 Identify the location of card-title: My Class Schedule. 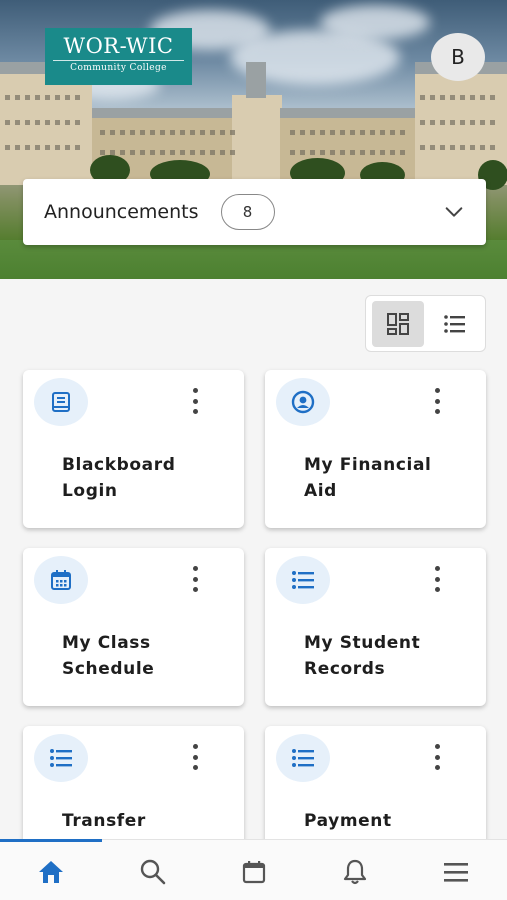
(108, 656).